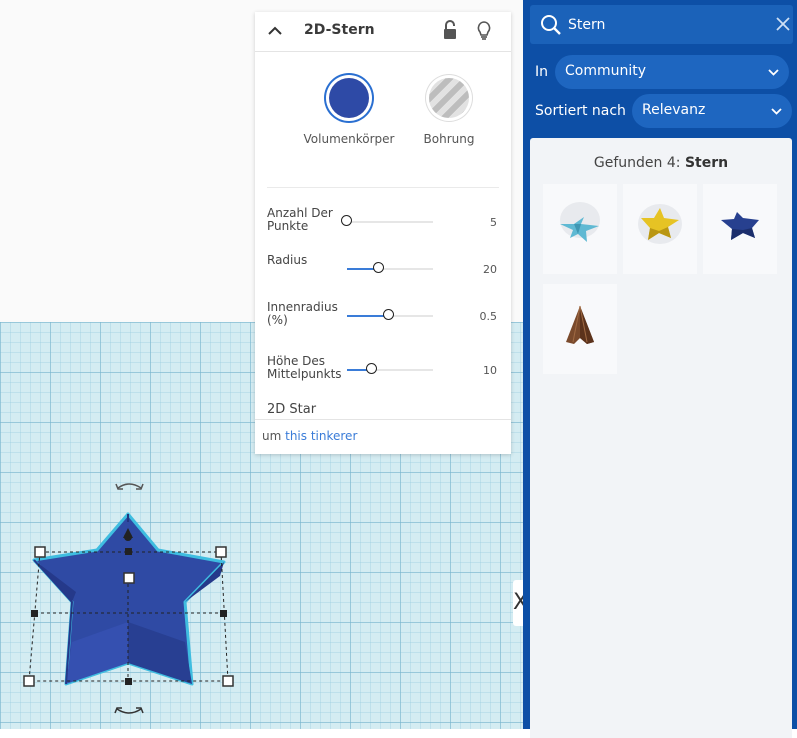  Describe the element at coordinates (606, 71) in the screenshot. I see `source-value: Community` at that location.